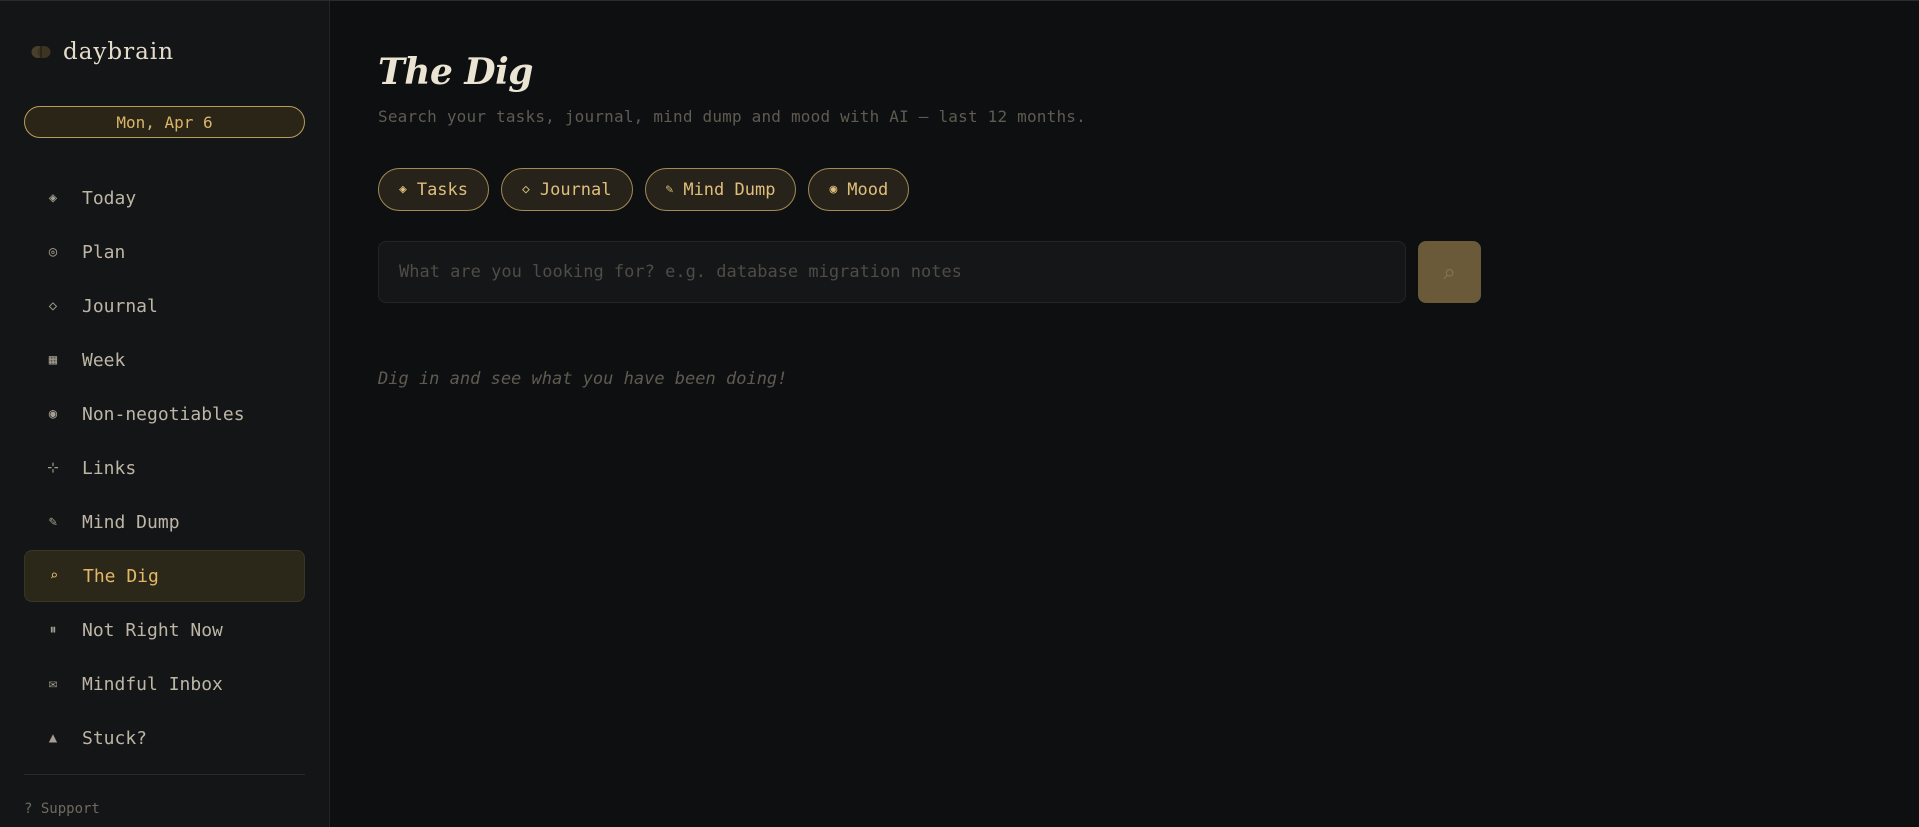 The height and width of the screenshot is (827, 1919). Describe the element at coordinates (62, 809) in the screenshot. I see `support-link: ? Support` at that location.